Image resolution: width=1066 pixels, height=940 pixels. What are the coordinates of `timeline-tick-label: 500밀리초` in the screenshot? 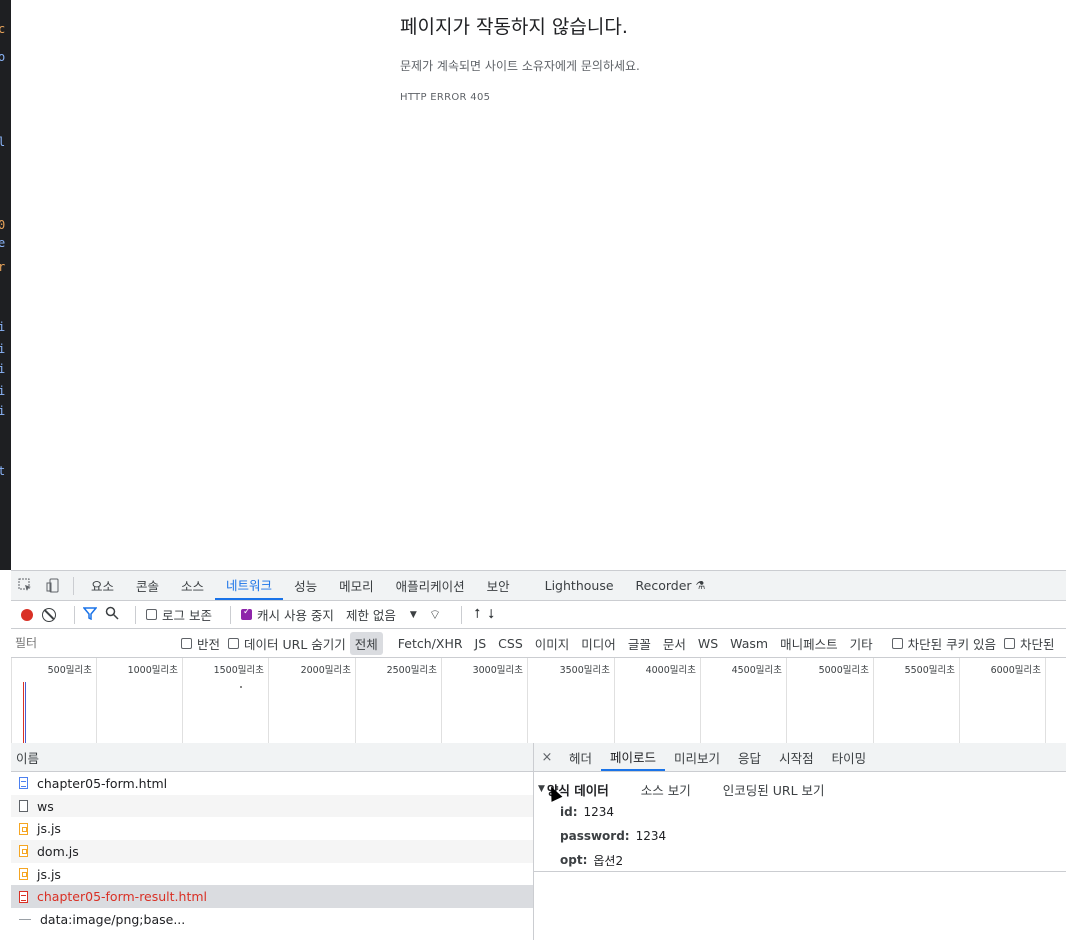 It's located at (69, 670).